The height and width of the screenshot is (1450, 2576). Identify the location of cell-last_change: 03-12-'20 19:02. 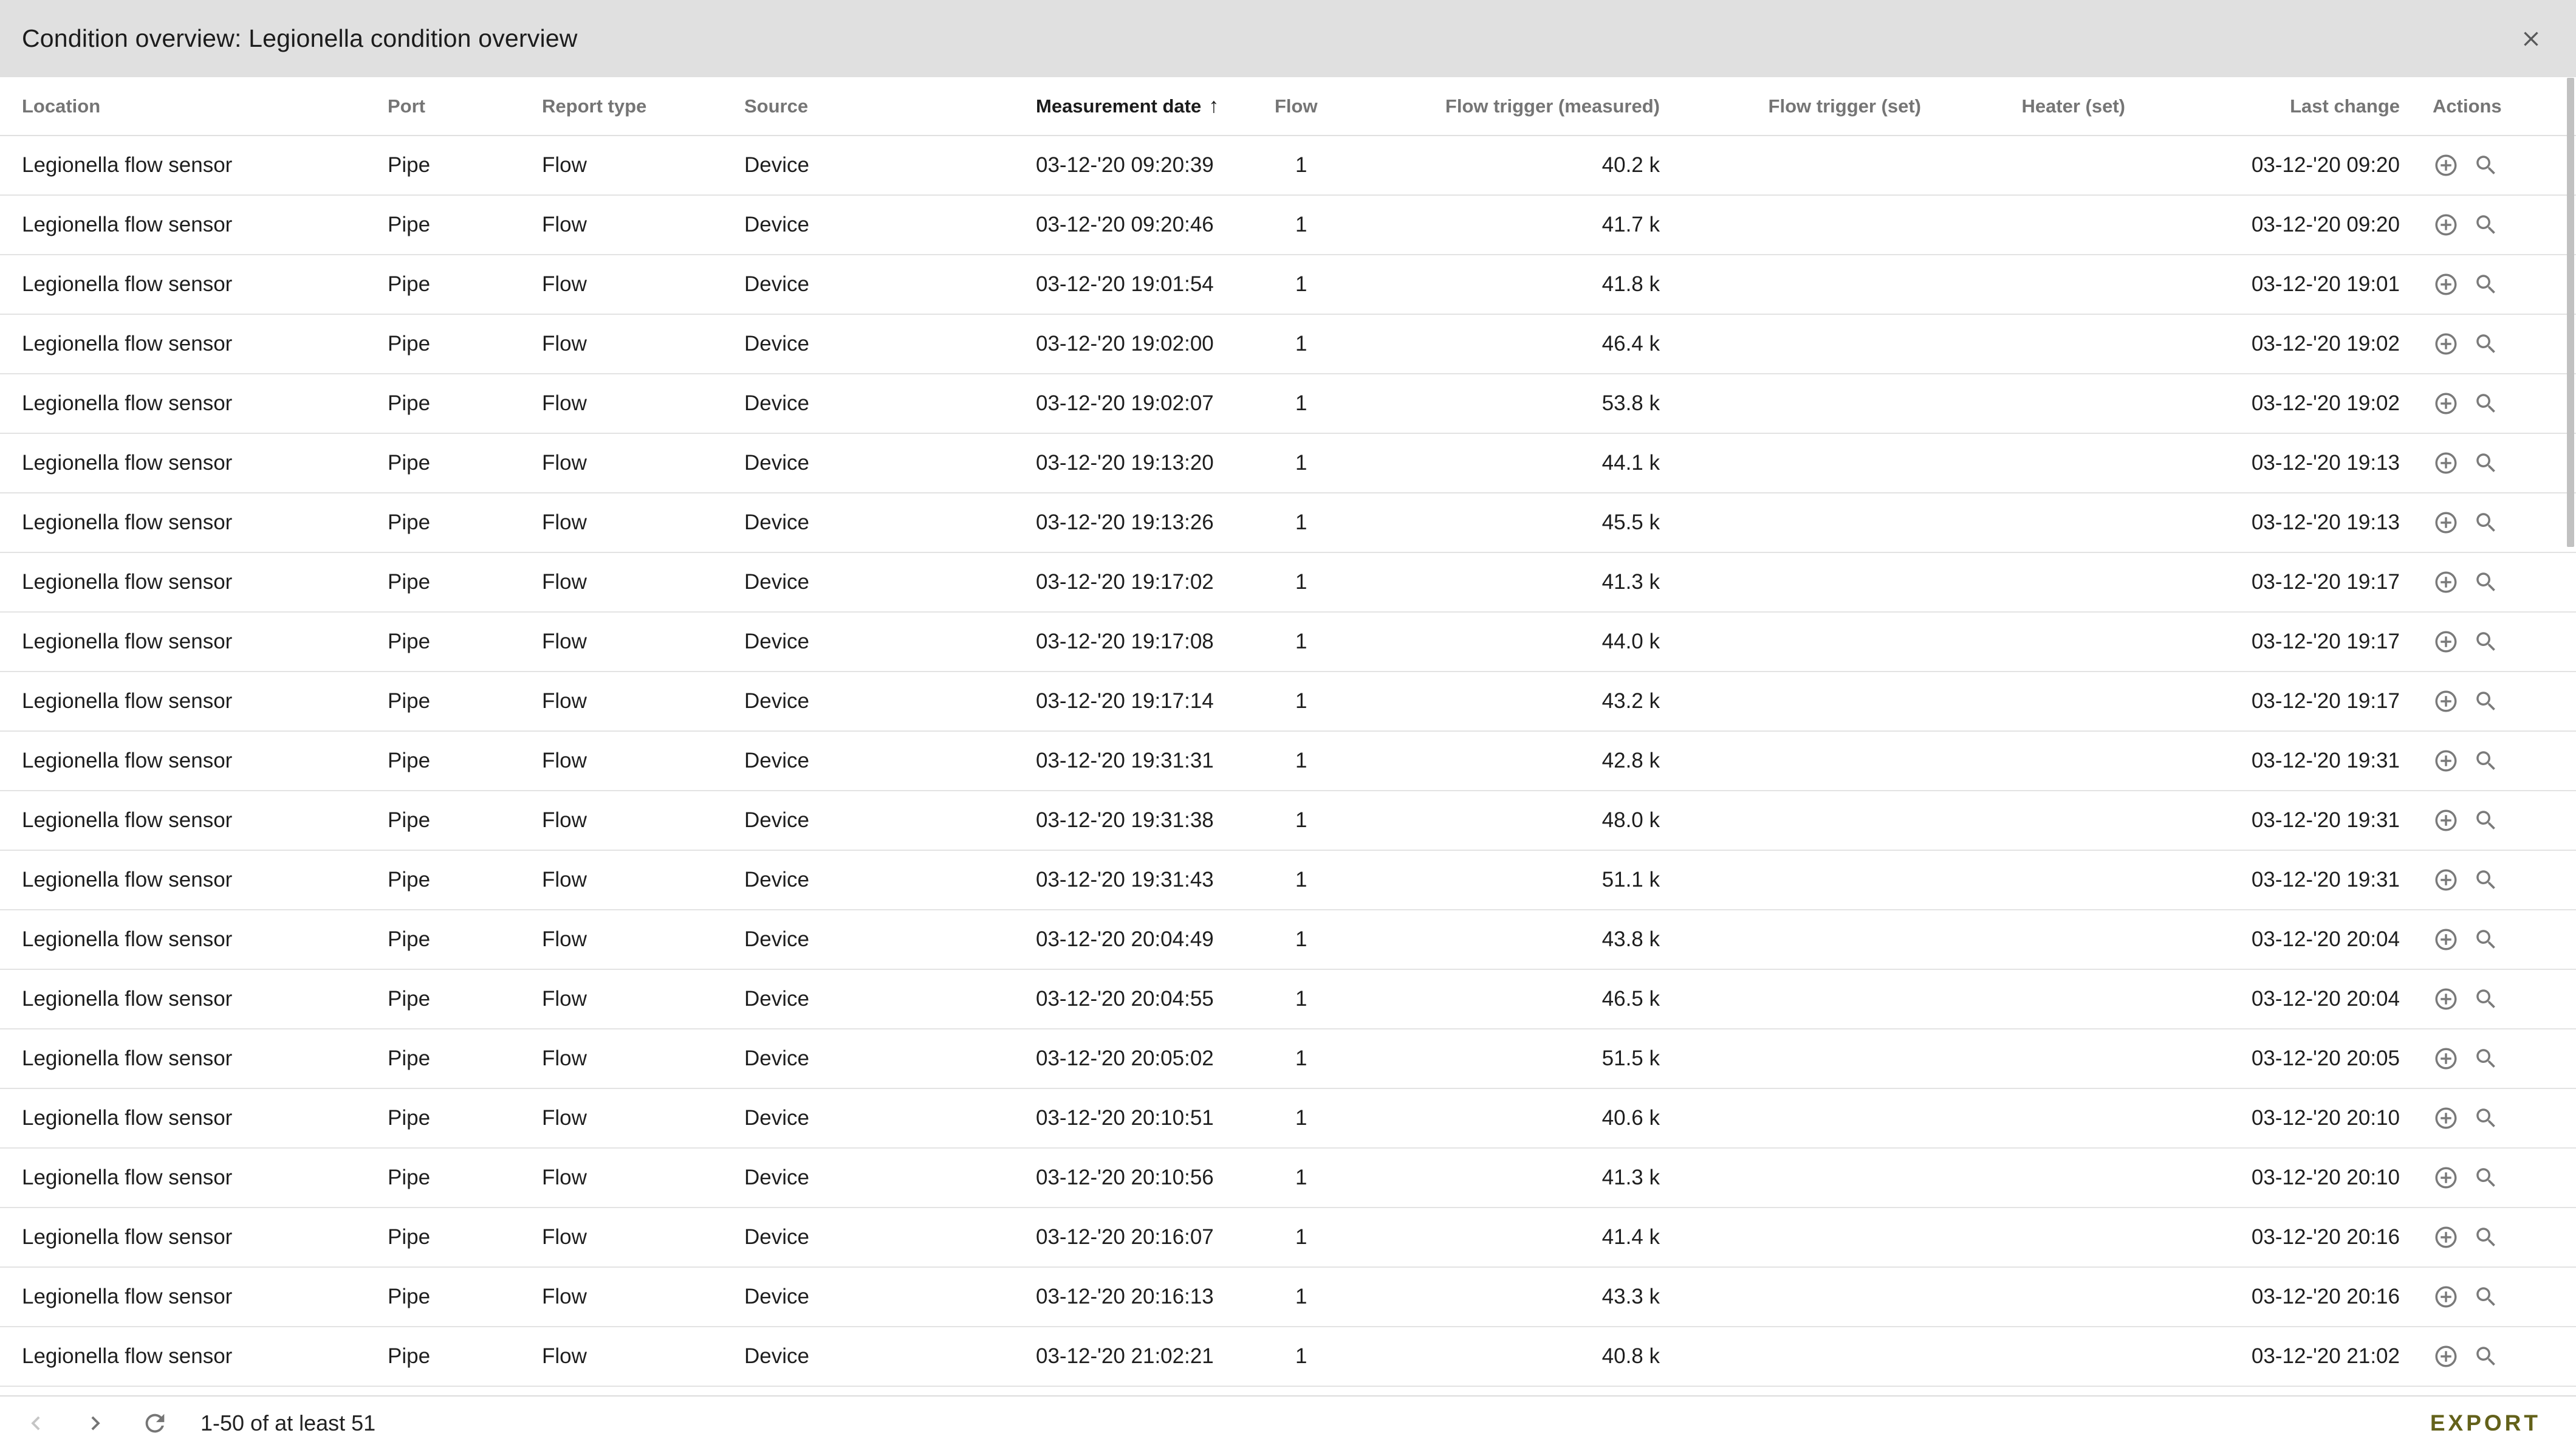
(2325, 403).